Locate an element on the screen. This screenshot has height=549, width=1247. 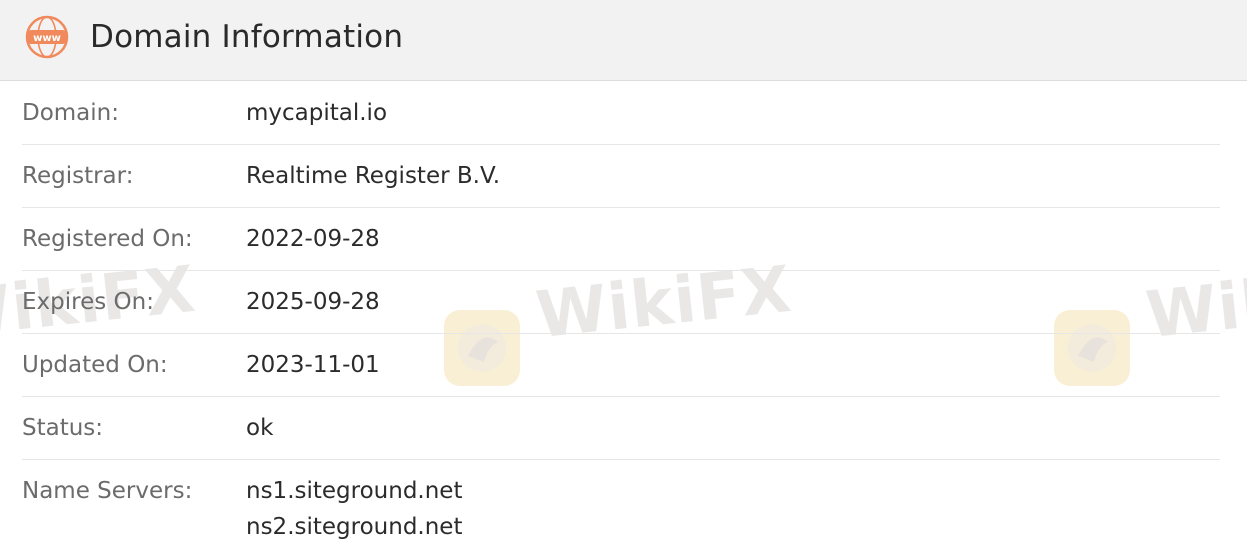
value-status-text: ok is located at coordinates (260, 428).